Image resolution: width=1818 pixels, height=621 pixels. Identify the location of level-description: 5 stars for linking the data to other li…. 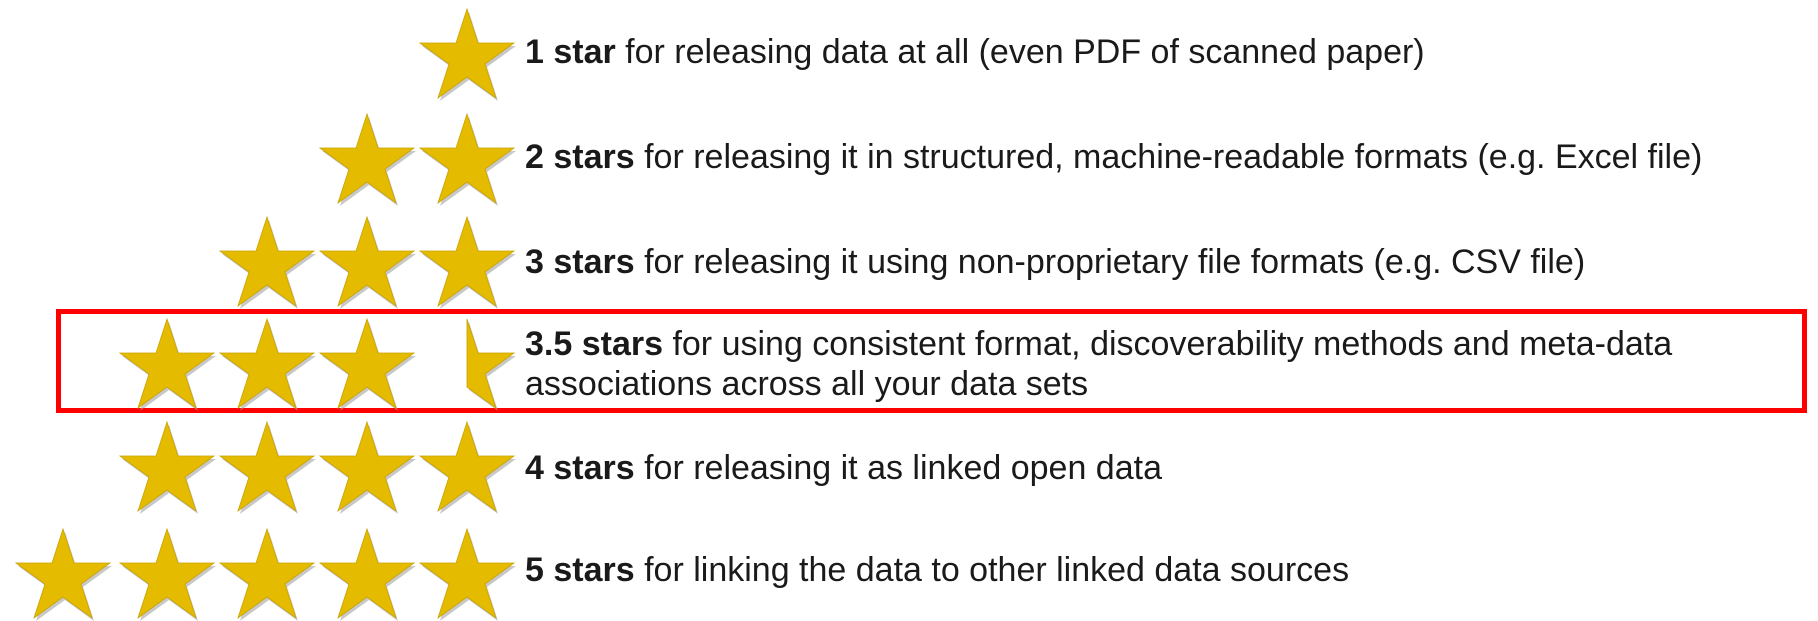
(937, 570).